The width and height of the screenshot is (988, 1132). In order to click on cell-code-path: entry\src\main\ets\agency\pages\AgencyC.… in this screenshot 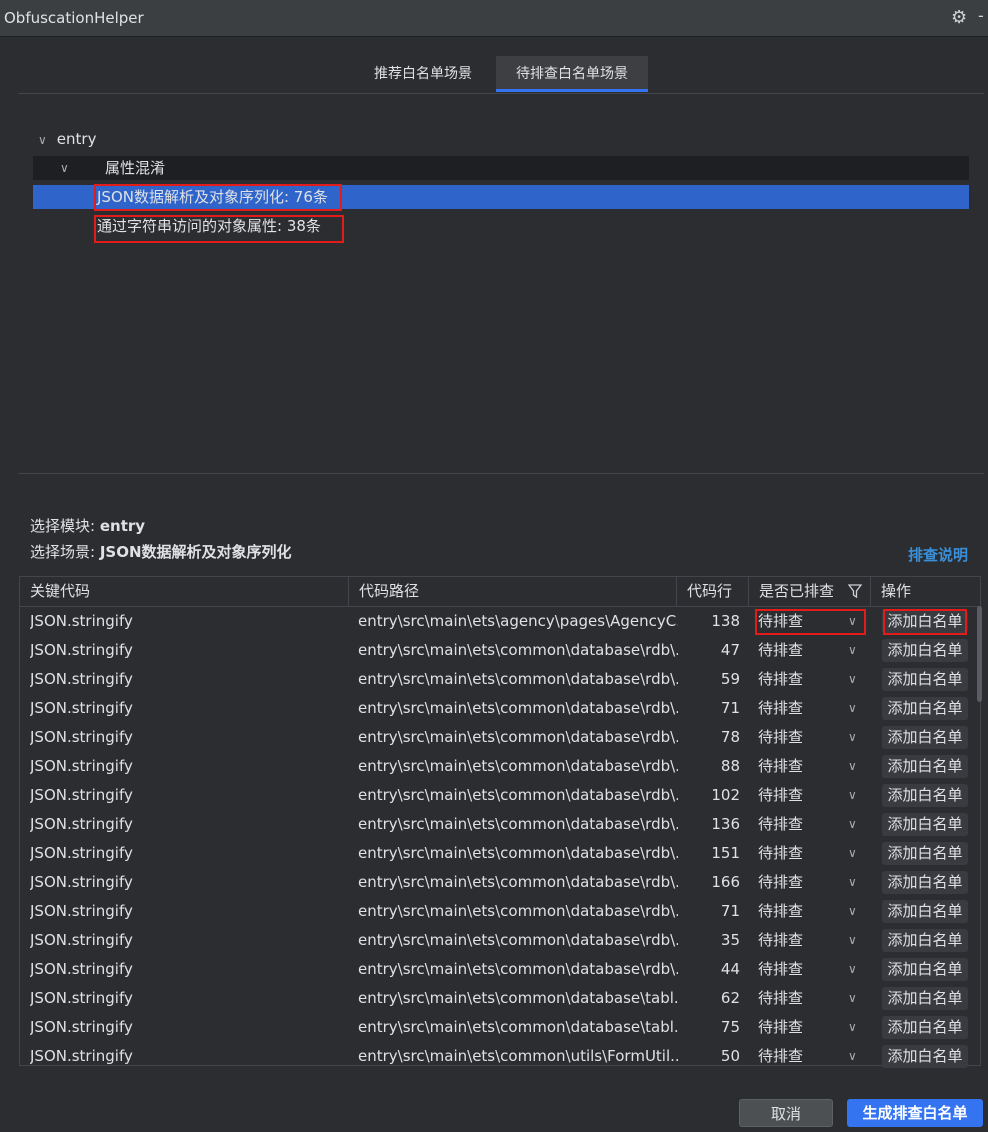, I will do `click(518, 621)`.